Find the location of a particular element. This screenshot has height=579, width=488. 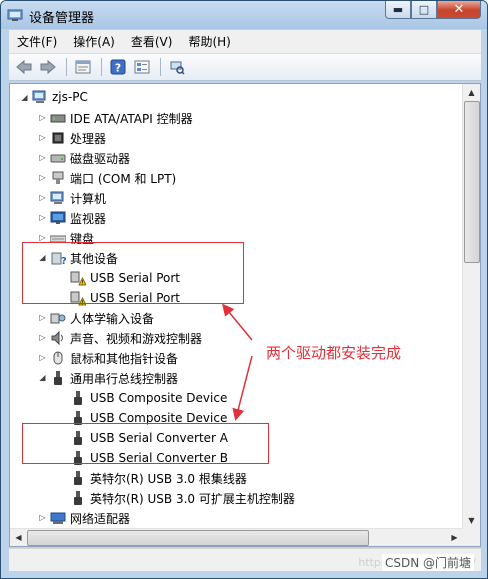

disk-drive-icon is located at coordinates (58, 158).